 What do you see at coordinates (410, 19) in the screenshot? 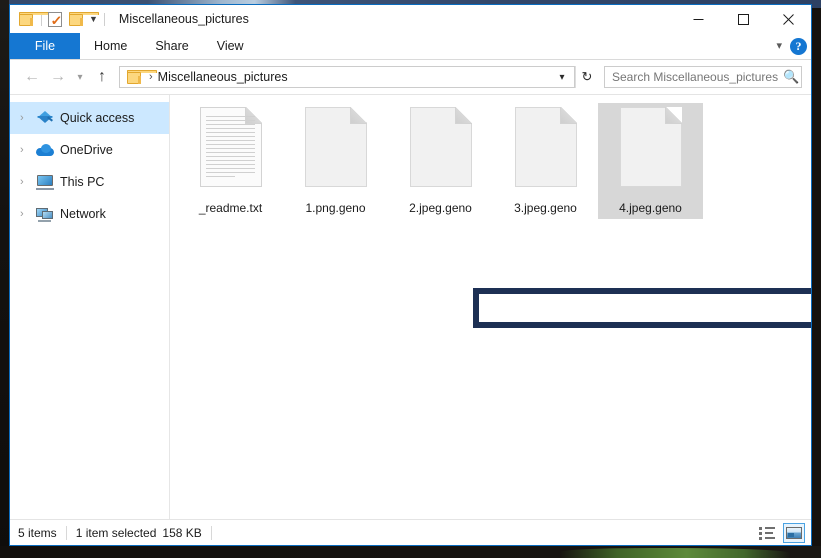
I see `title-bar: ✓ ▼ Miscellaneous_pictures` at bounding box center [410, 19].